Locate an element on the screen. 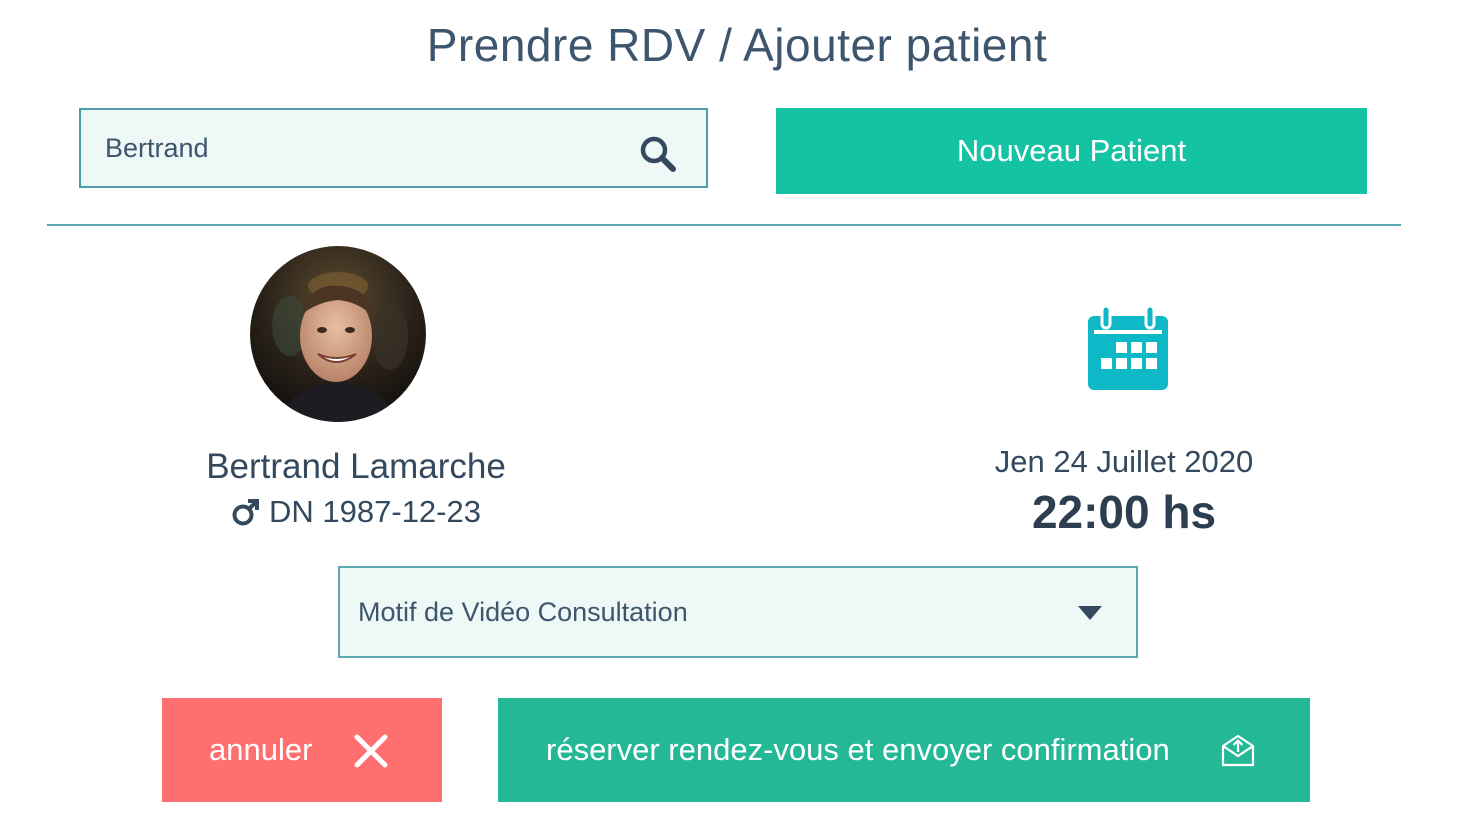  search-icon is located at coordinates (658, 154).